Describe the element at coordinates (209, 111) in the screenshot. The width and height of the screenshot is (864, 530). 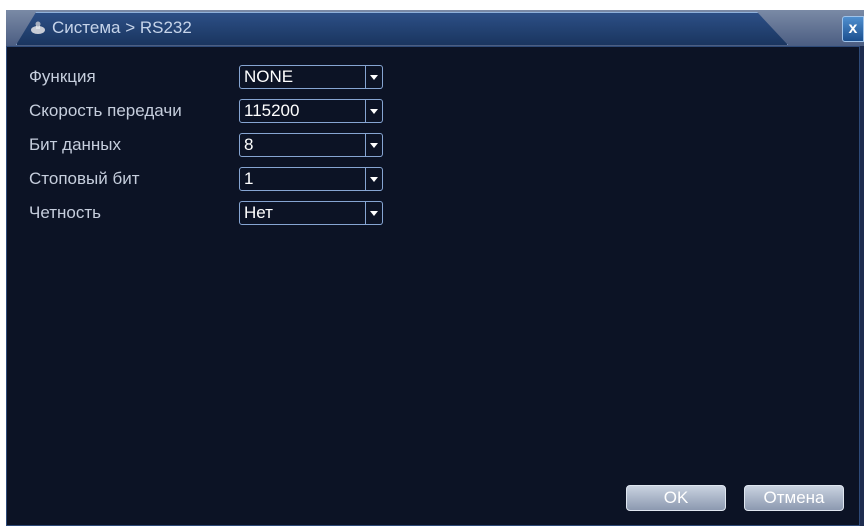
I see `field-row-baud-rate: Скорость передачи 115200` at that location.